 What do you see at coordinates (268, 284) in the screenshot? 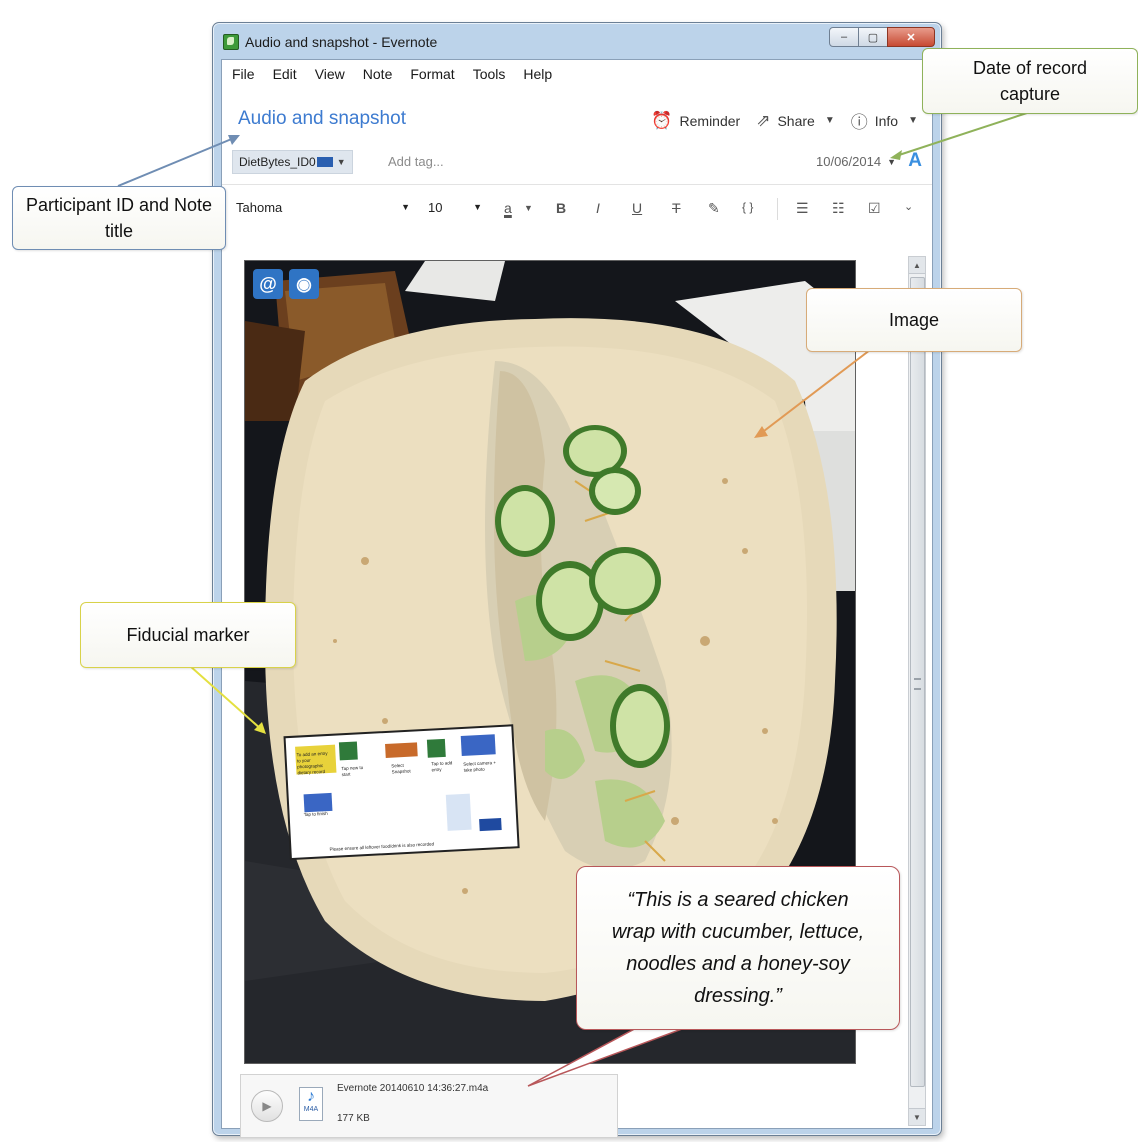
I see `annotate-icon: @` at bounding box center [268, 284].